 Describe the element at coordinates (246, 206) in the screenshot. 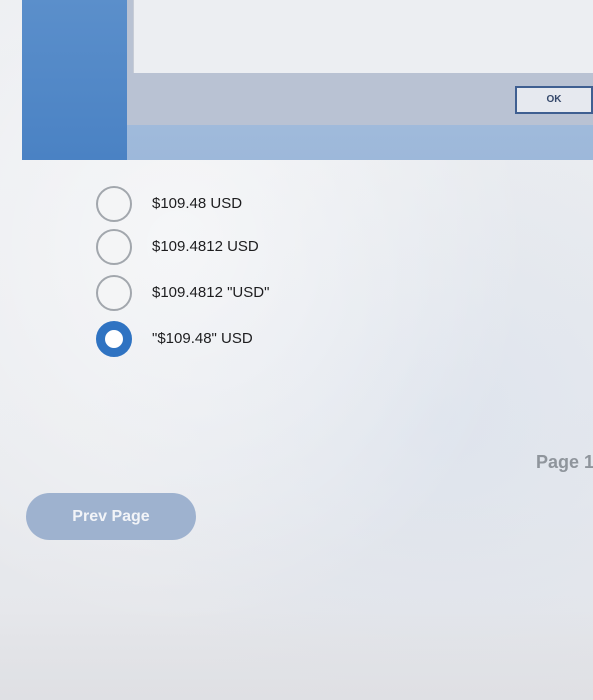

I see `answer-option-1: $109.48 USD` at that location.